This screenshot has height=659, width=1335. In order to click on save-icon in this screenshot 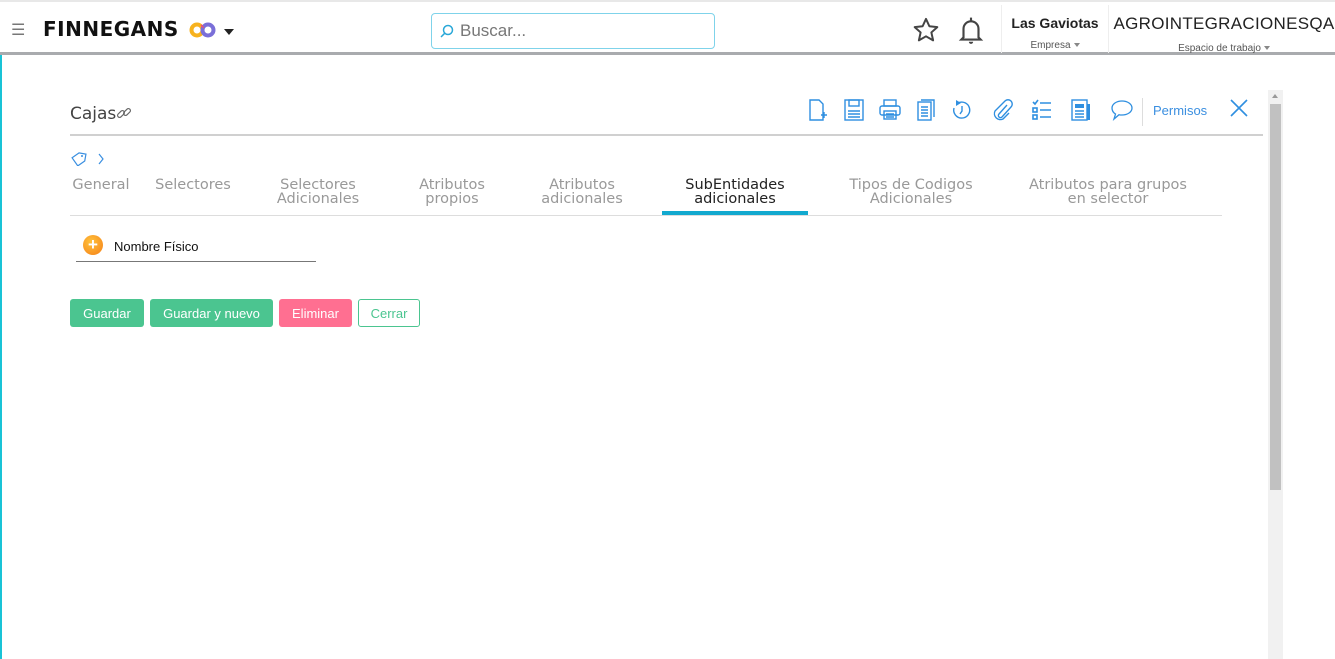, I will do `click(854, 110)`.